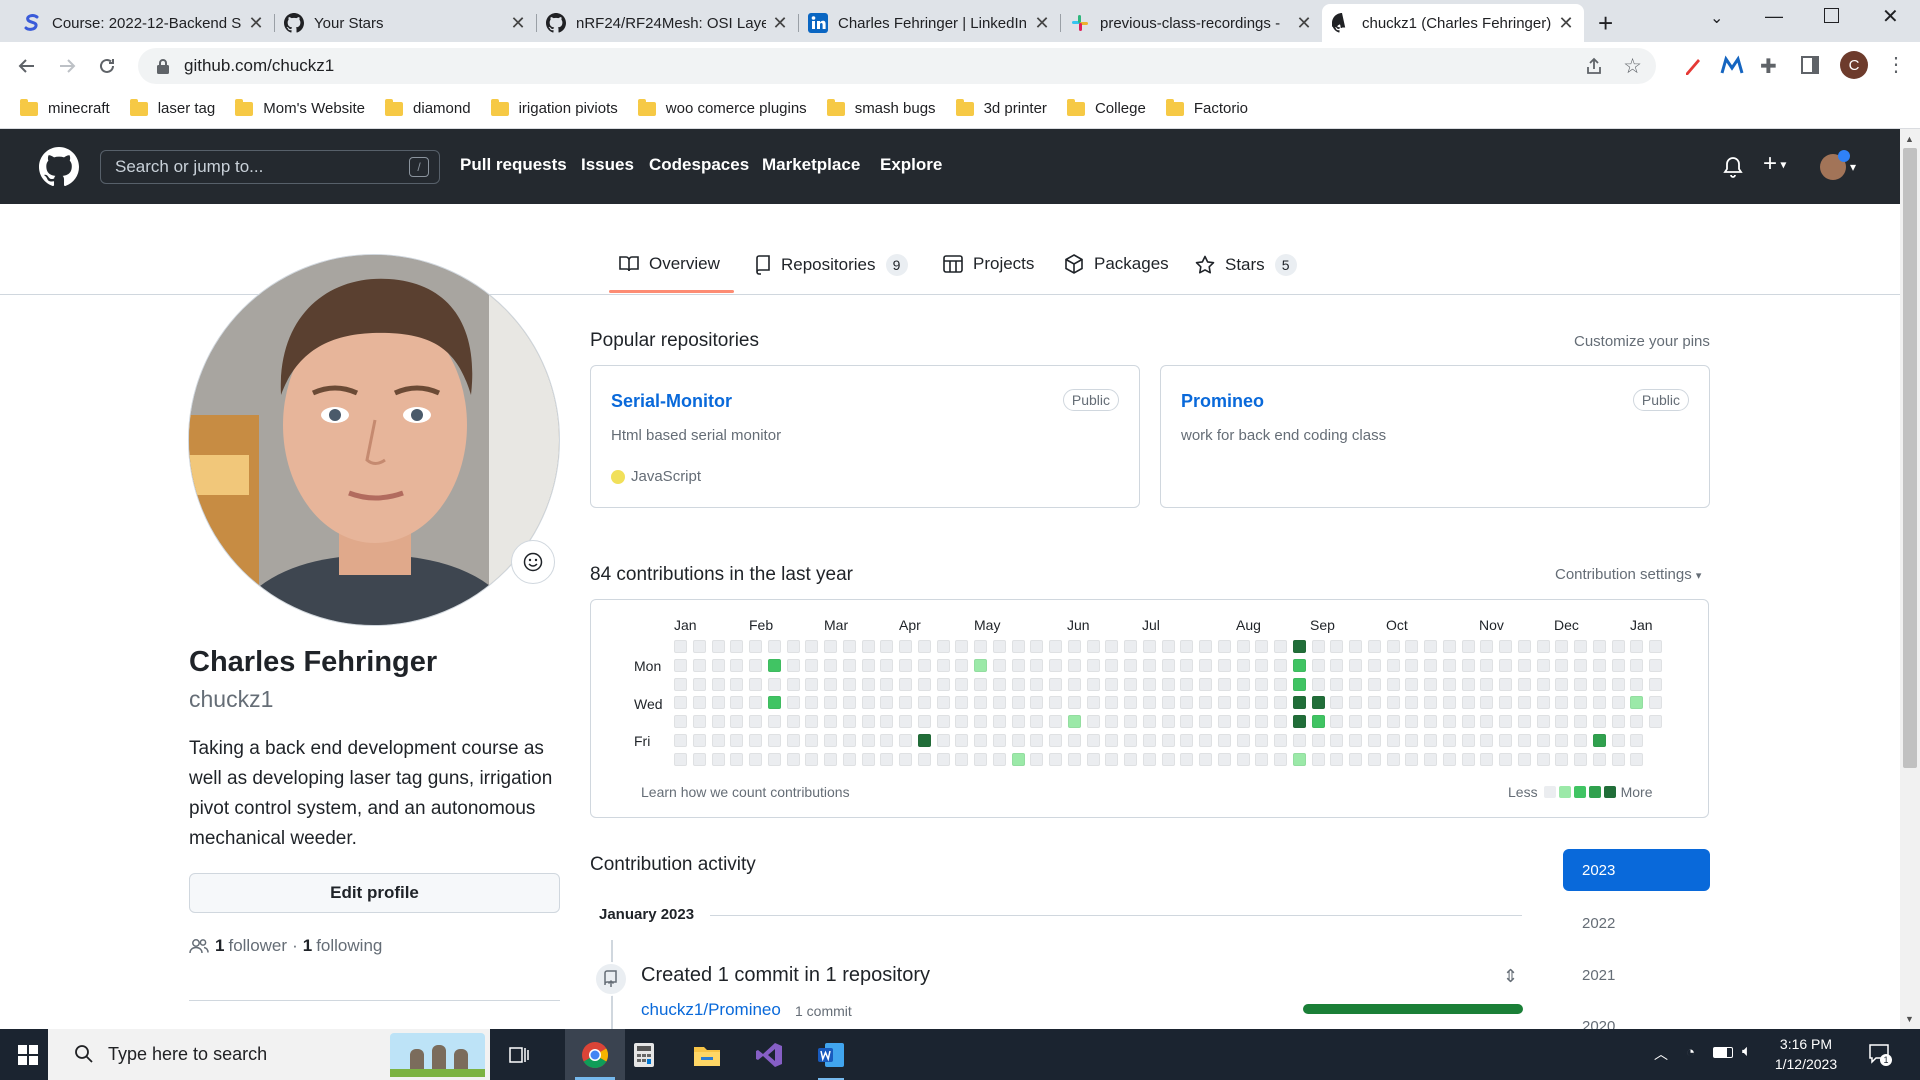 The height and width of the screenshot is (1080, 1920). Describe the element at coordinates (1693, 66) in the screenshot. I see `pen-extension-icon` at that location.